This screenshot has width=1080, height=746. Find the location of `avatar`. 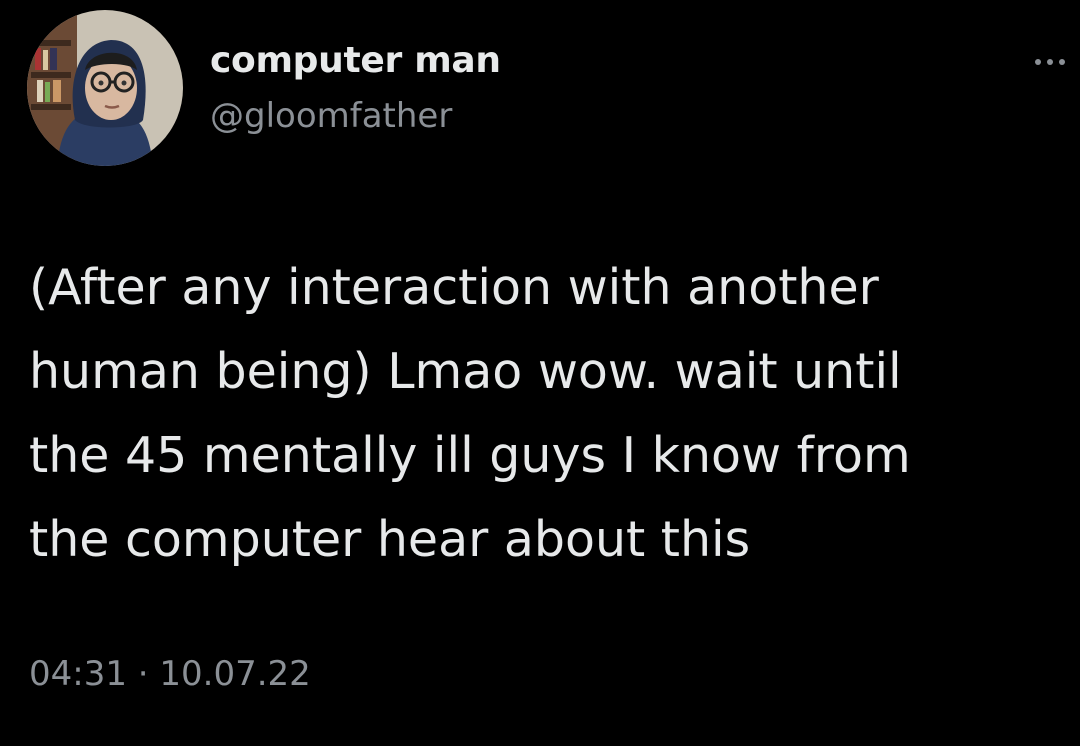

avatar is located at coordinates (105, 88).